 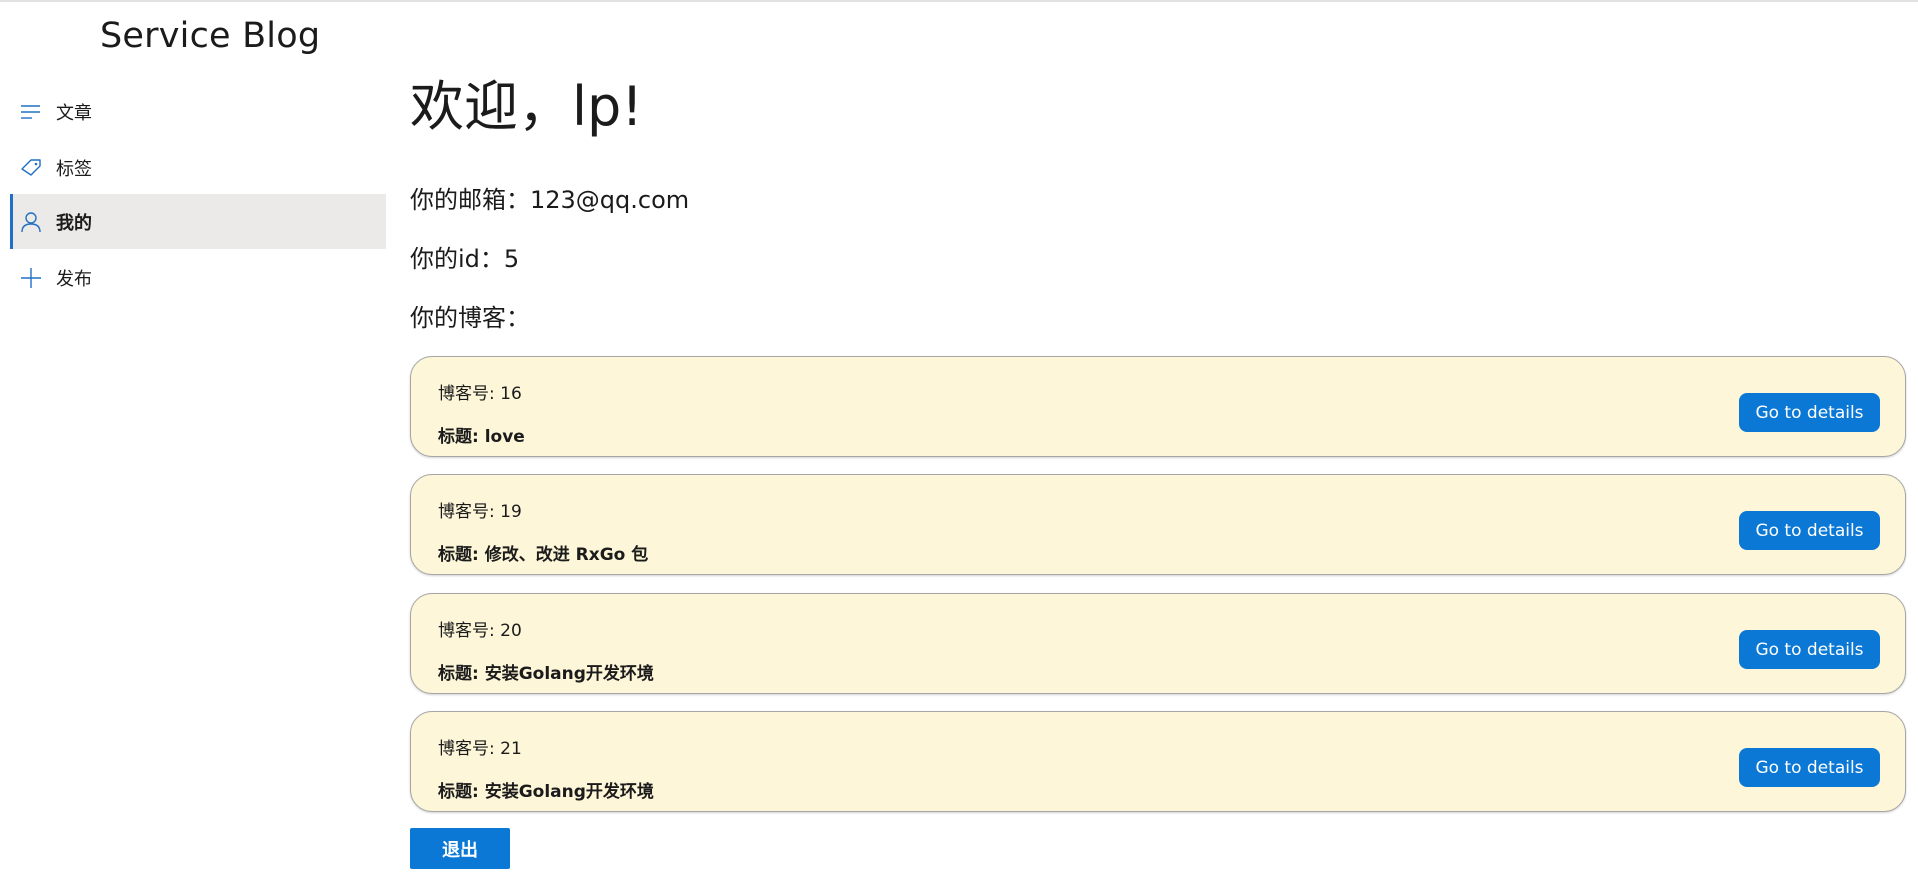 What do you see at coordinates (480, 631) in the screenshot?
I see `blog-number: 博客号: 20` at bounding box center [480, 631].